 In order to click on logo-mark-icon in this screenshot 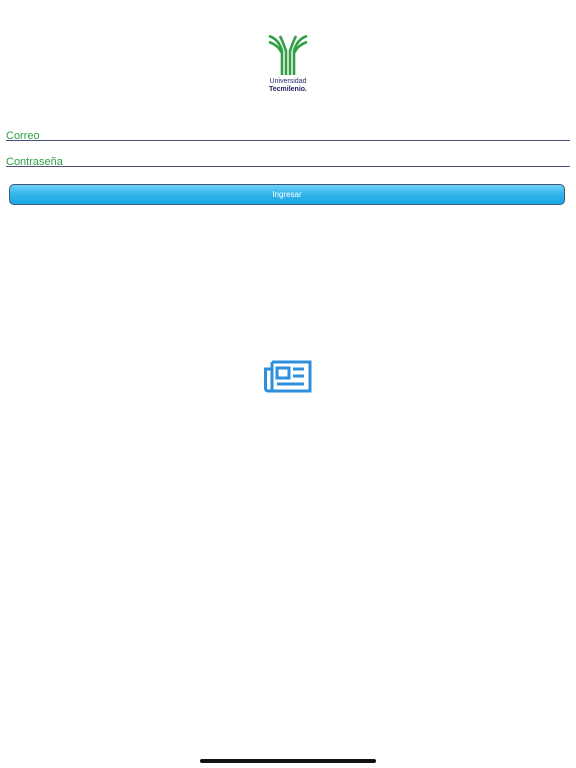, I will do `click(288, 54)`.